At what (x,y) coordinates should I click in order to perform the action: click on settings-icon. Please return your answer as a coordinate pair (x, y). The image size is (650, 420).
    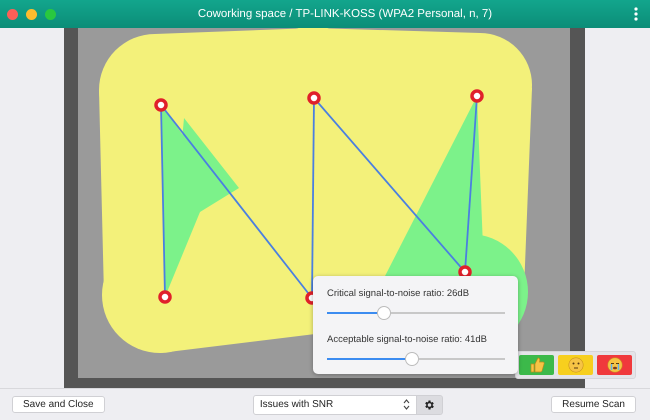
    Looking at the image, I should click on (429, 404).